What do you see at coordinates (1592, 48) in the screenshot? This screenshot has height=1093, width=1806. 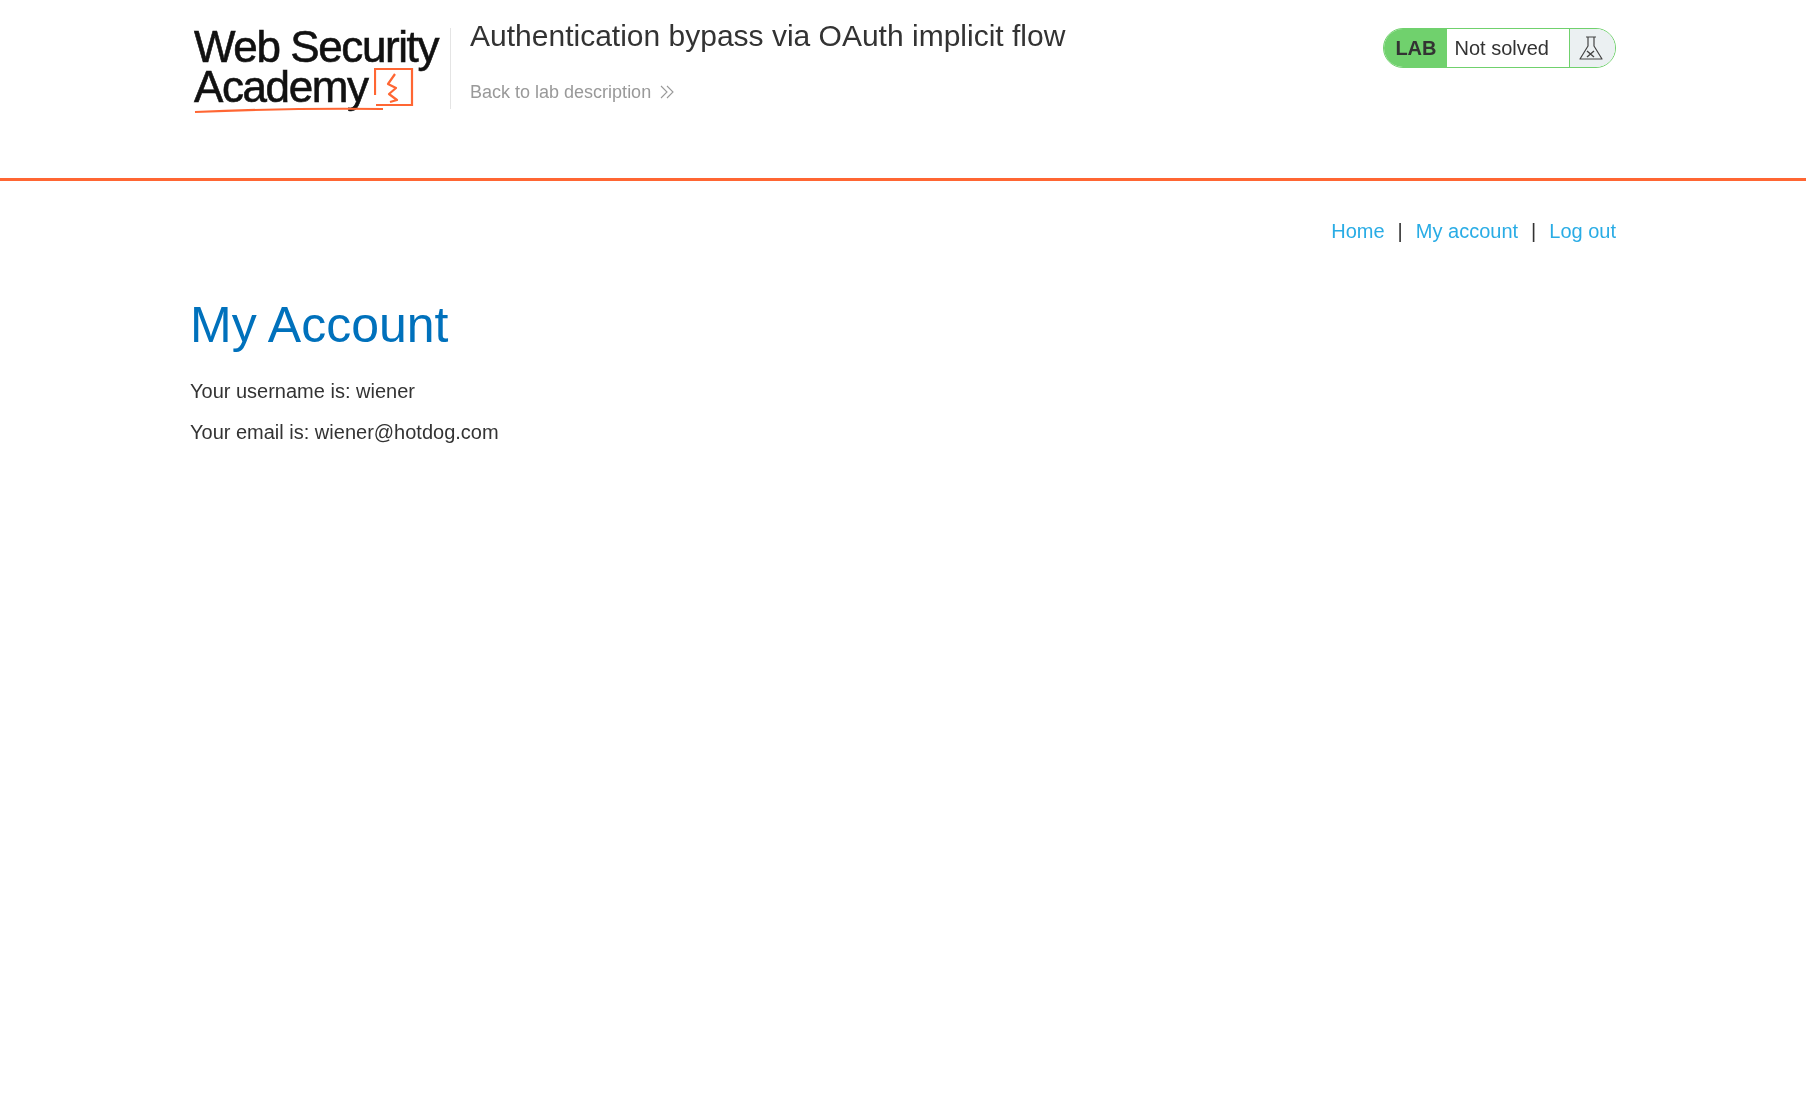 I see `flask-icon` at bounding box center [1592, 48].